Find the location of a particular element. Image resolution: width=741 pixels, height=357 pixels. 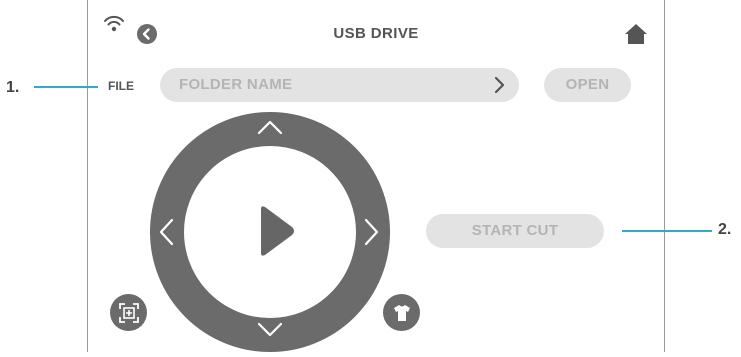

frame-icon is located at coordinates (128, 312).